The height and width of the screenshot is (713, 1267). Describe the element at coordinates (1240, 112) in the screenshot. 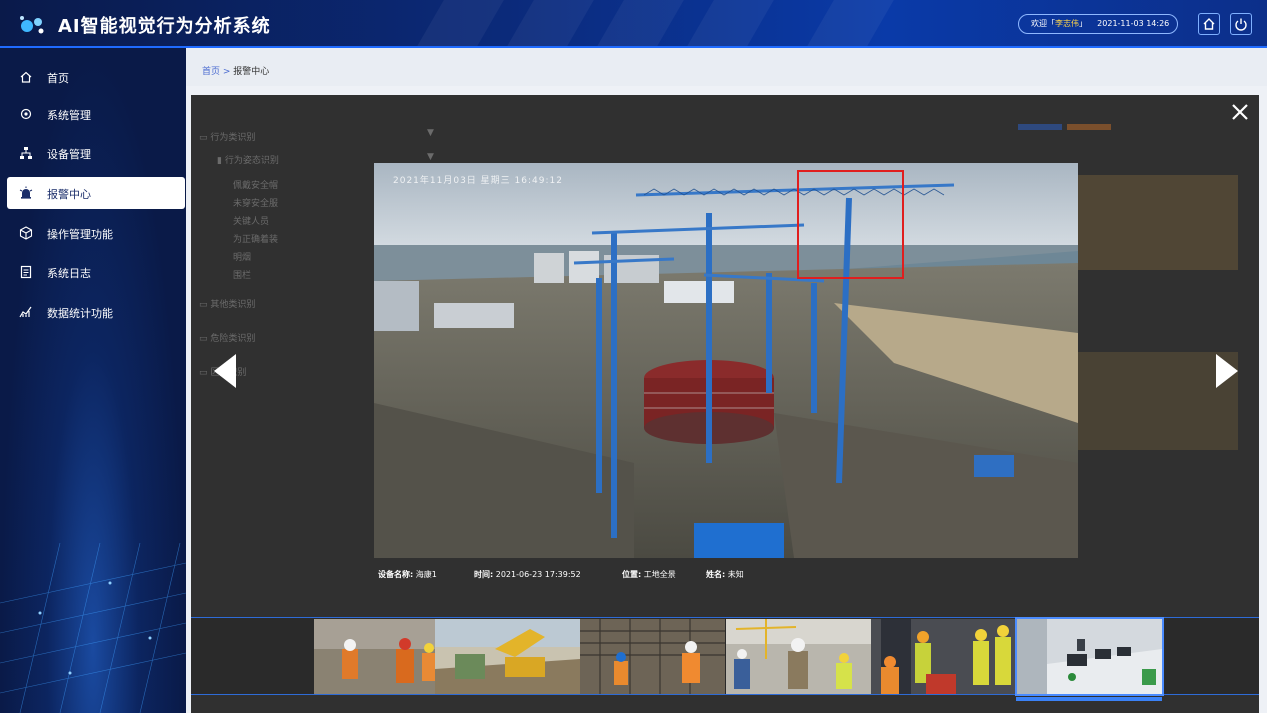

I see `close-icon` at that location.